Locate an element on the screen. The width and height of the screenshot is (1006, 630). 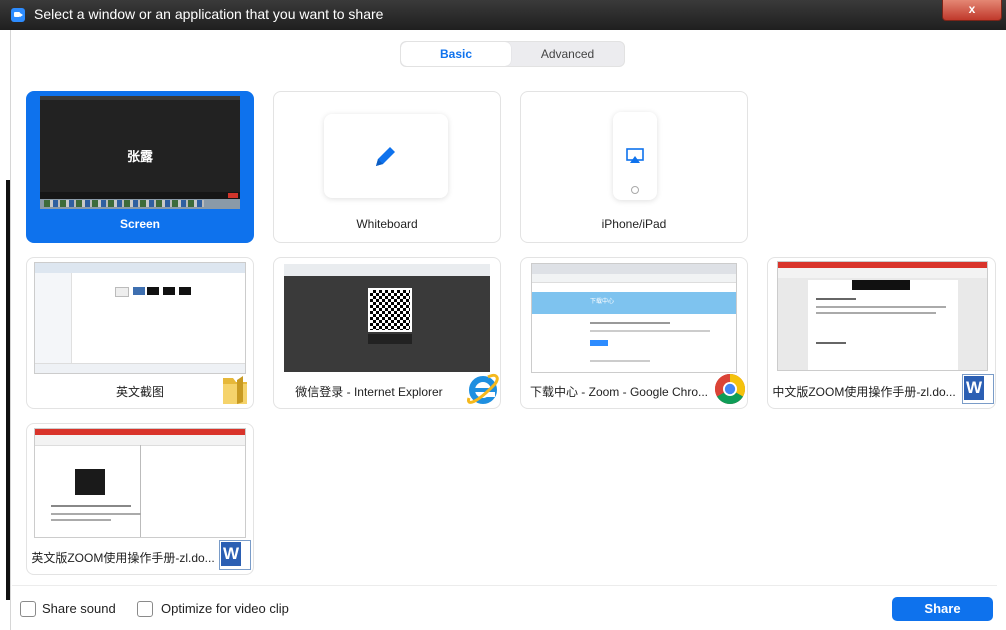
folder-icon is located at coordinates (235, 390).